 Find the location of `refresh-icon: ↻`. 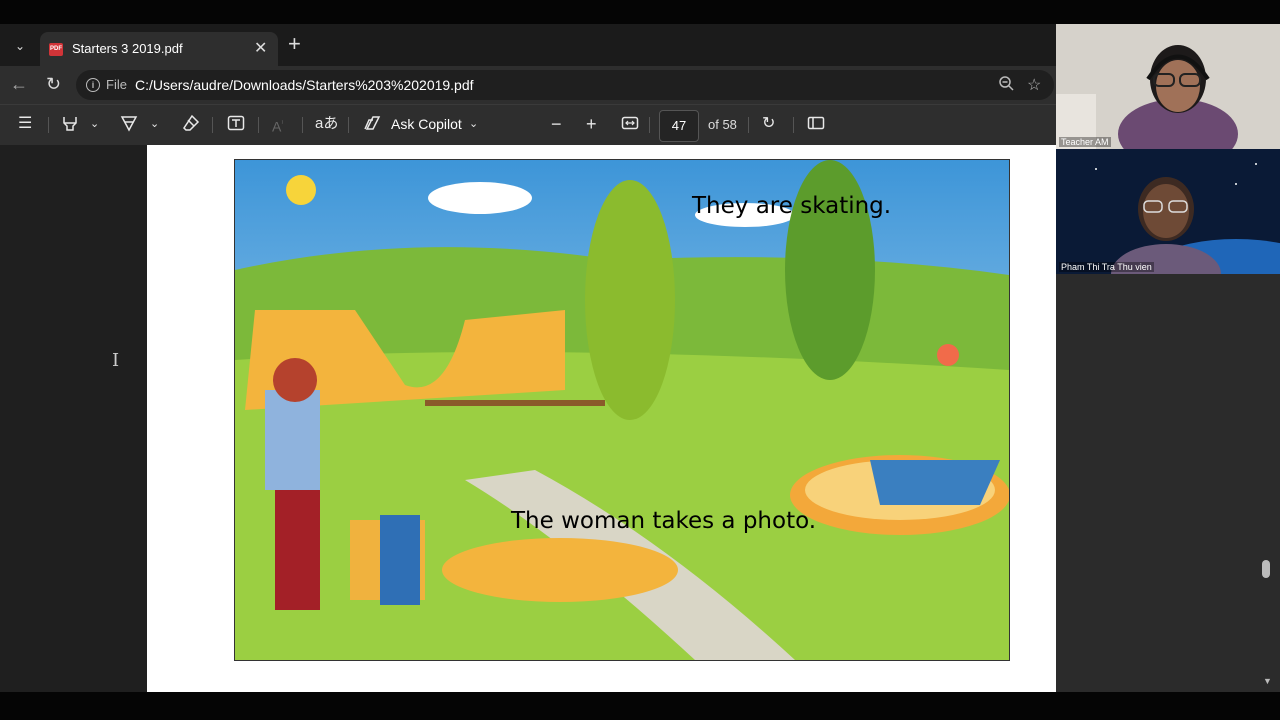

refresh-icon: ↻ is located at coordinates (53, 84).